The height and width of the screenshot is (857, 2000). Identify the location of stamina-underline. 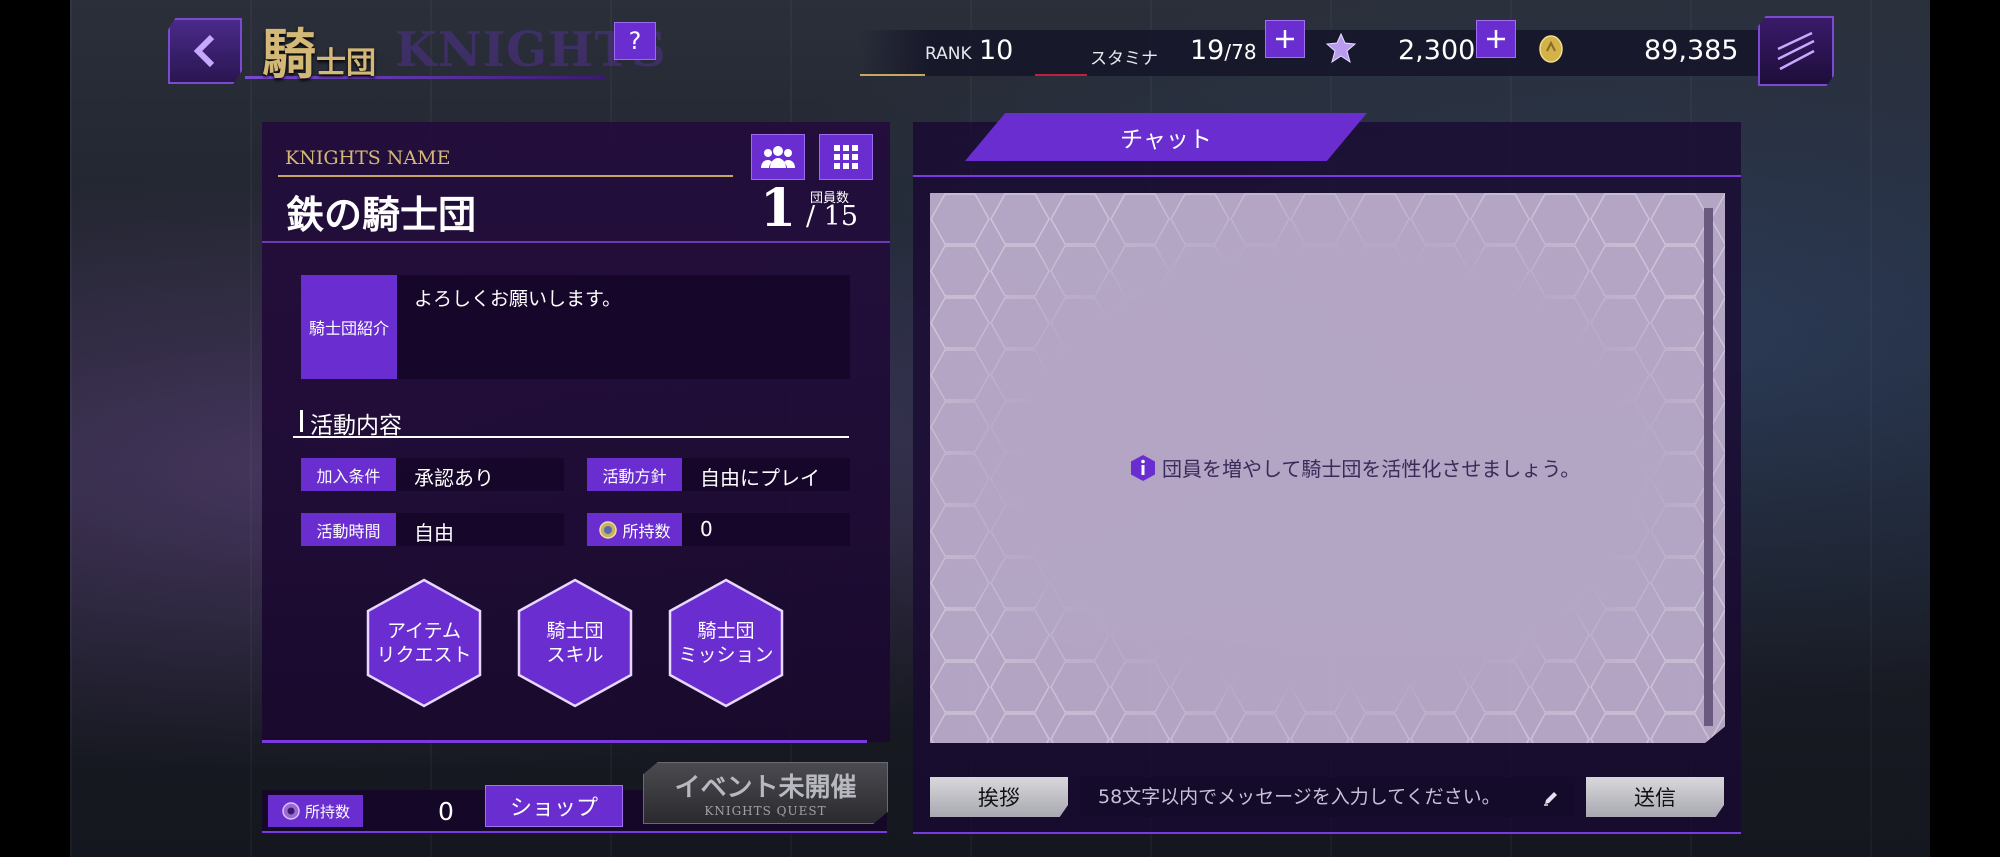
(1061, 75).